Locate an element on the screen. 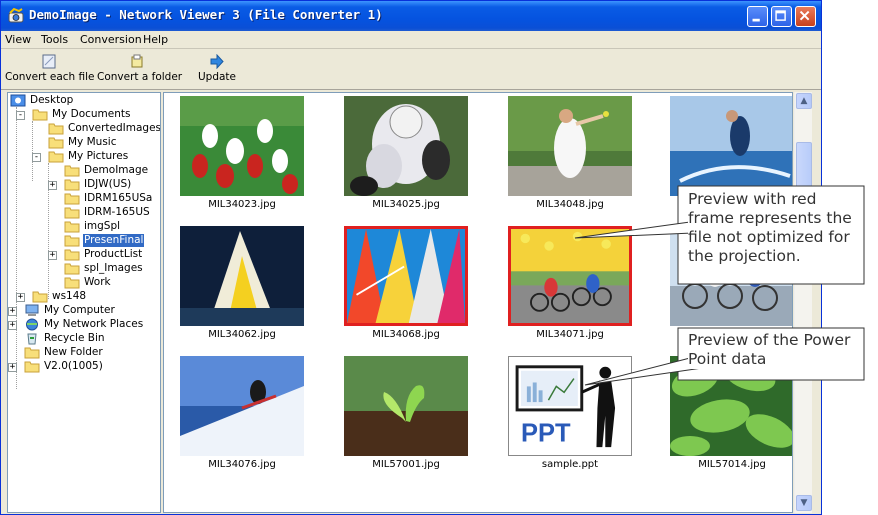  tree-item-label: New Folder is located at coordinates (73, 351).